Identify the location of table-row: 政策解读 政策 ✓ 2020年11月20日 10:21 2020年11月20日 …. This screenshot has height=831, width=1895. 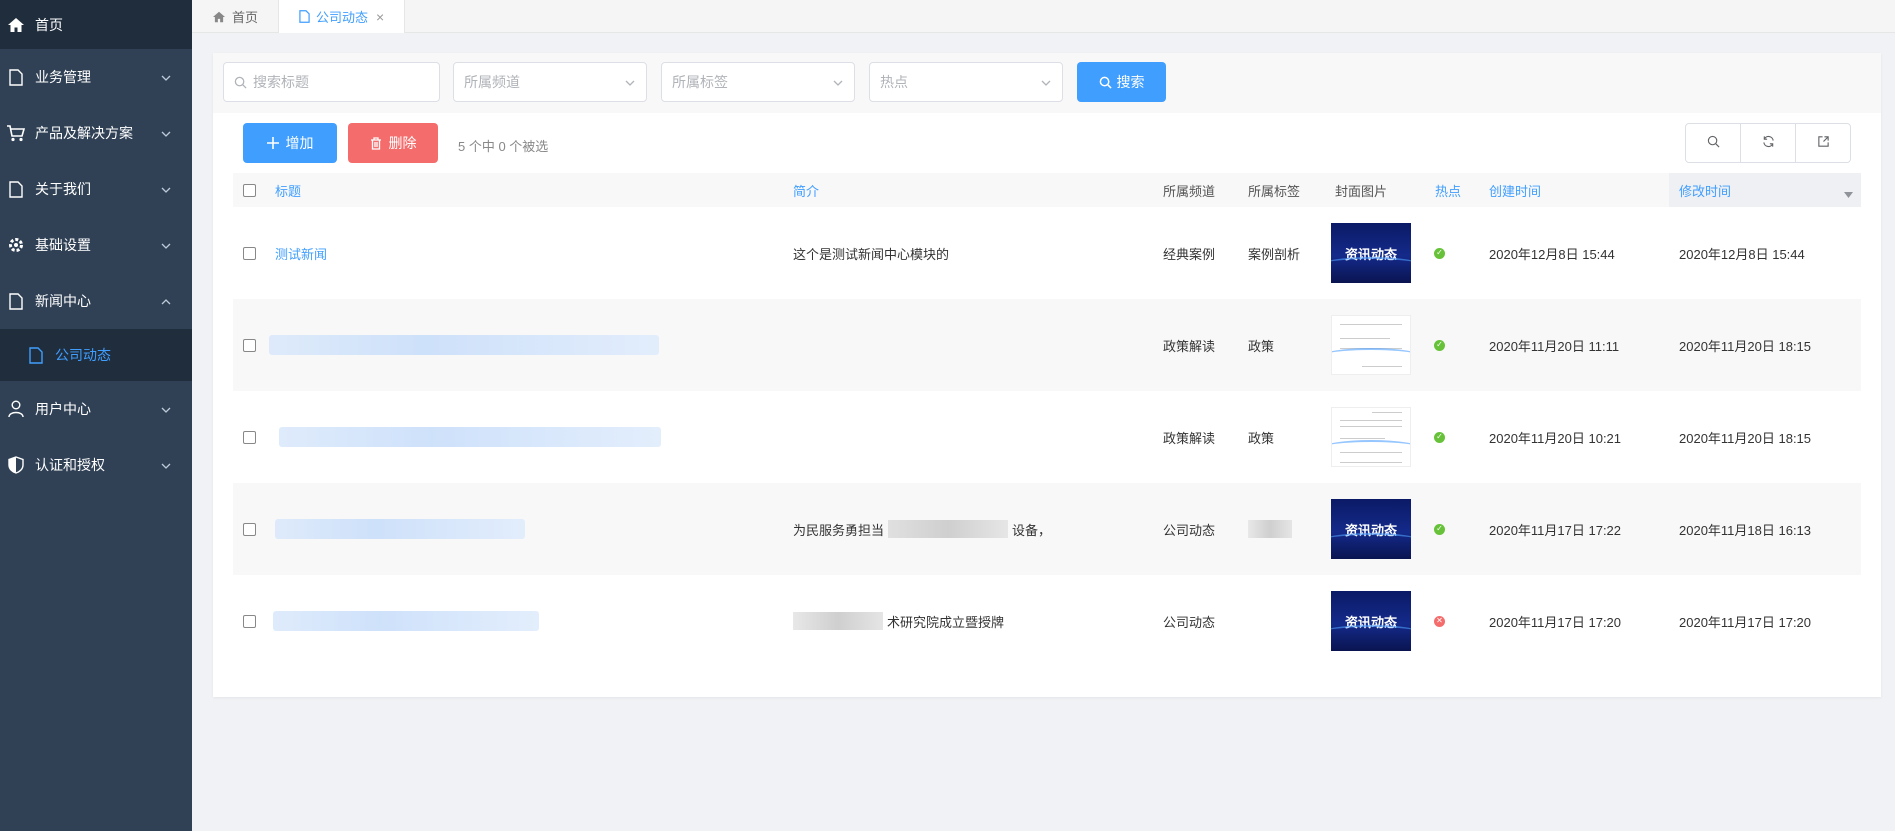
(1047, 437).